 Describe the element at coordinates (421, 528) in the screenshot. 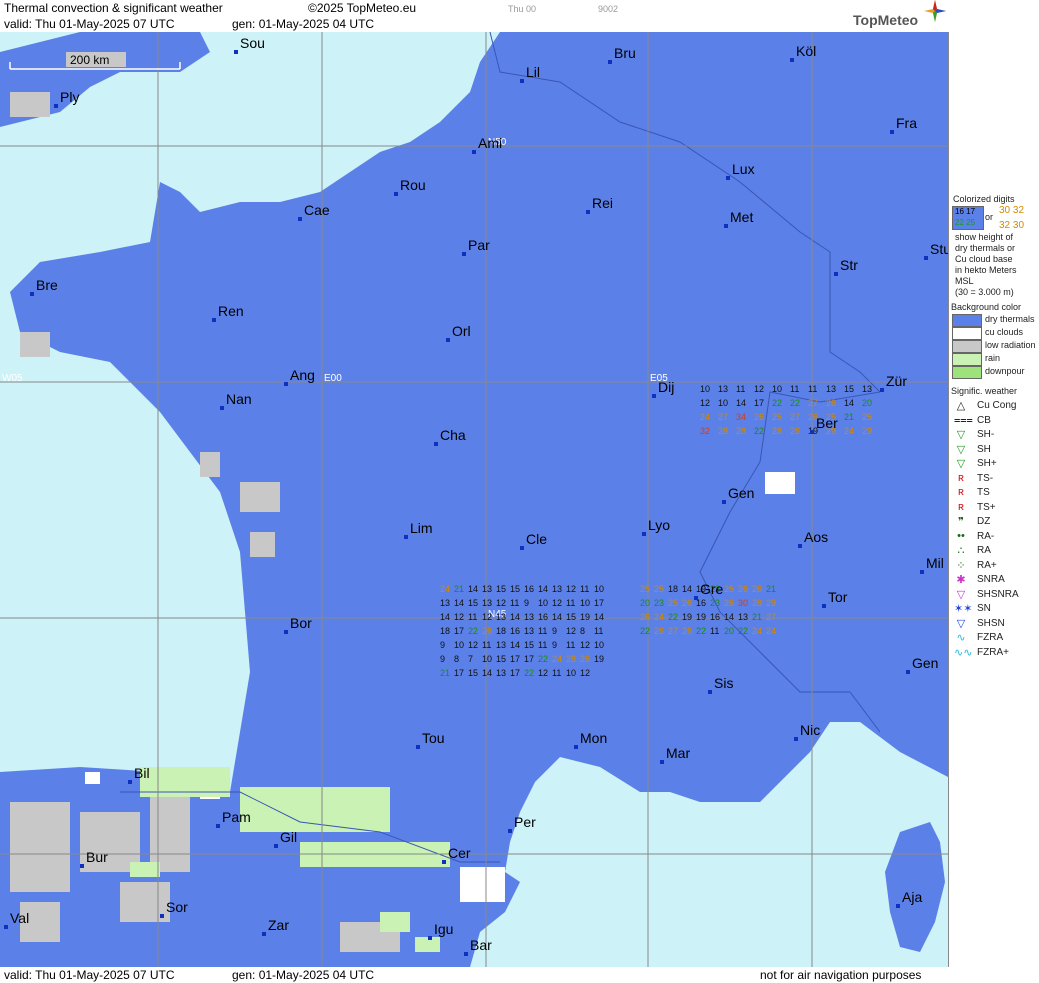

I see `city-label: Lim` at that location.